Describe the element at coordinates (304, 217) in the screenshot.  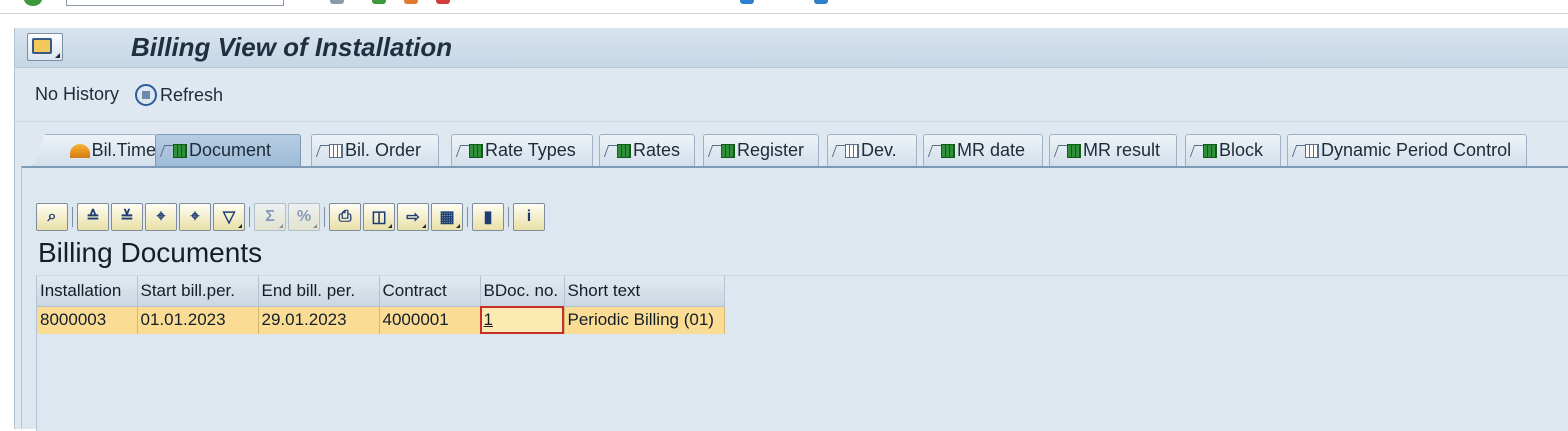
I see `subtotal-icon: %` at that location.